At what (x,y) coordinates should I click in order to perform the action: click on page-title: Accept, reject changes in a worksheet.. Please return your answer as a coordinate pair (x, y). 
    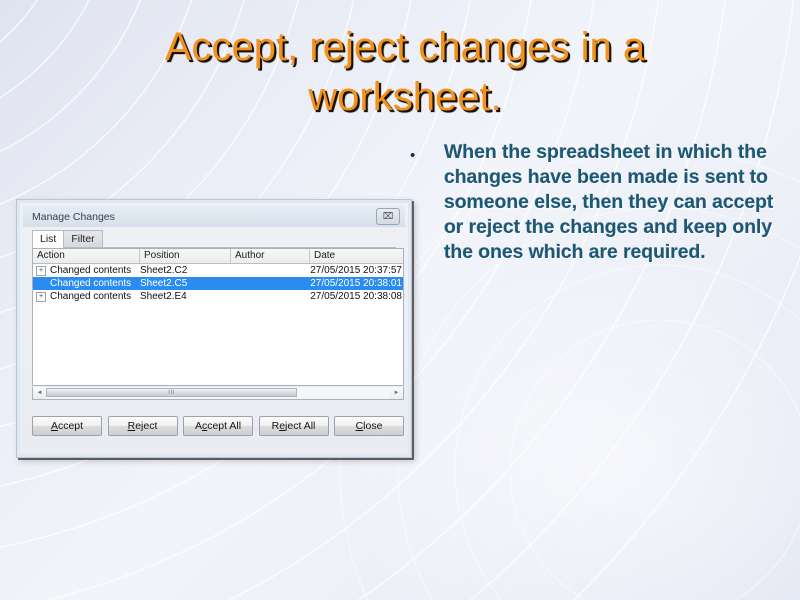
    Looking at the image, I should click on (405, 72).